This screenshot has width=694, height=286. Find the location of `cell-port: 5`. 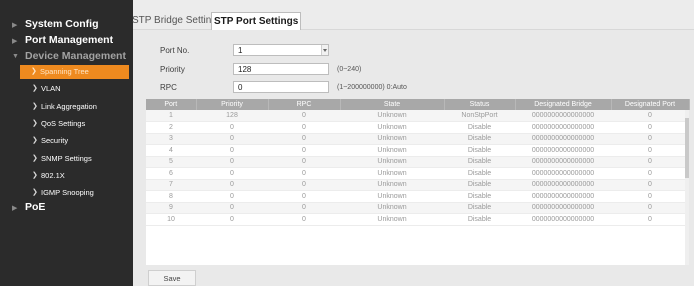

cell-port: 5 is located at coordinates (171, 162).